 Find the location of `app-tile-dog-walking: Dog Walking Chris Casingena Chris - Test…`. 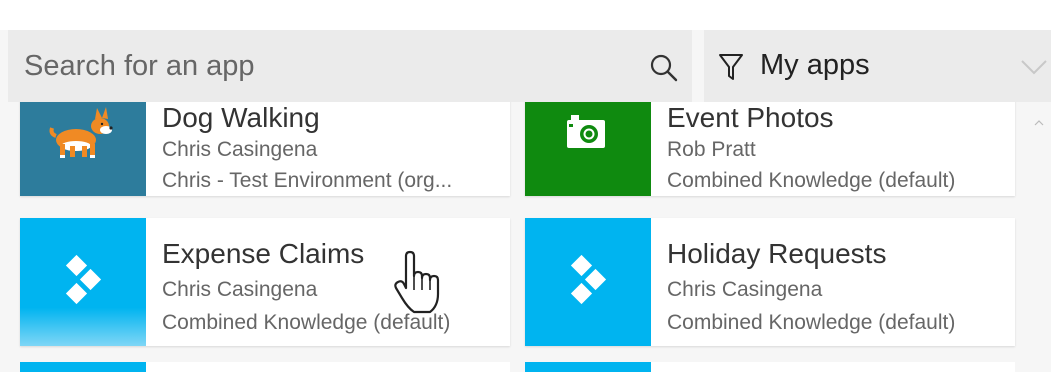

app-tile-dog-walking: Dog Walking Chris Casingena Chris - Test… is located at coordinates (265, 149).